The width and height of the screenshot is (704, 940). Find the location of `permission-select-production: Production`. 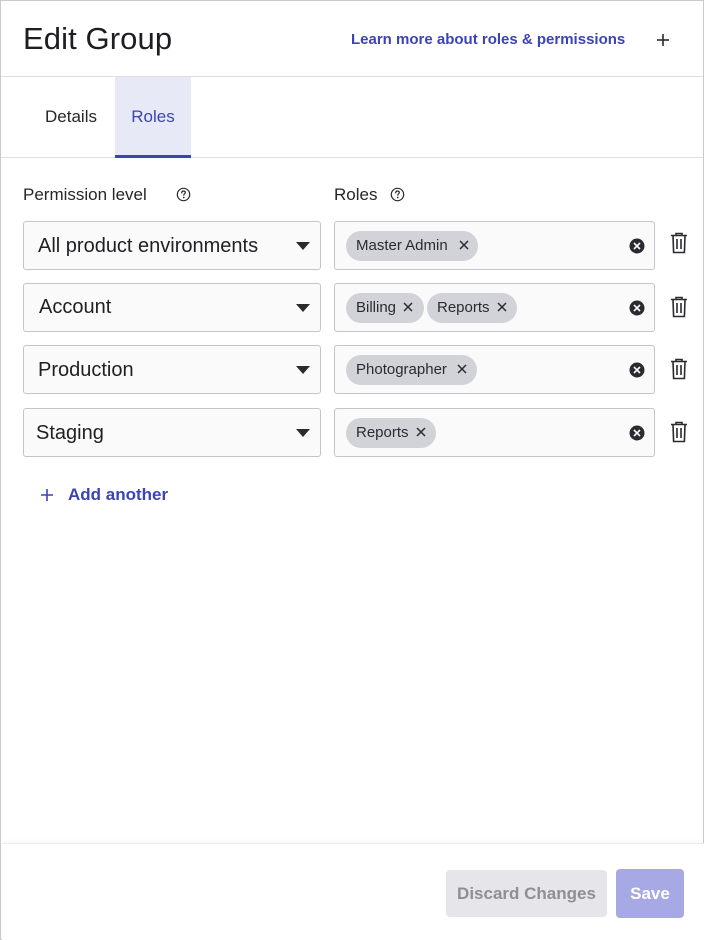

permission-select-production: Production is located at coordinates (172, 369).